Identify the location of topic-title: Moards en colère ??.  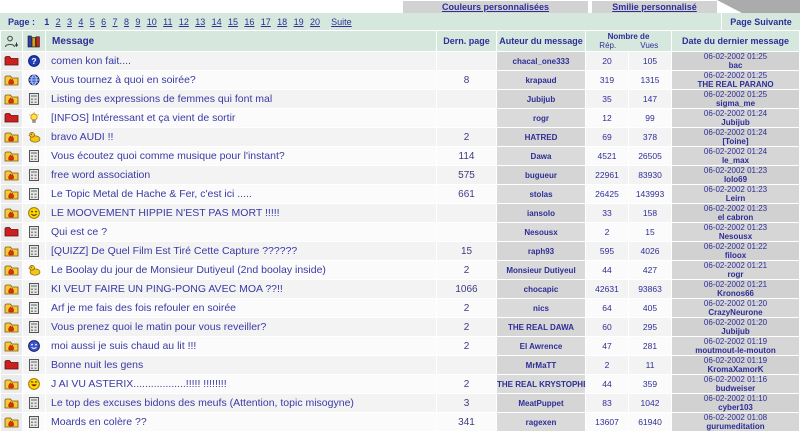
(241, 422).